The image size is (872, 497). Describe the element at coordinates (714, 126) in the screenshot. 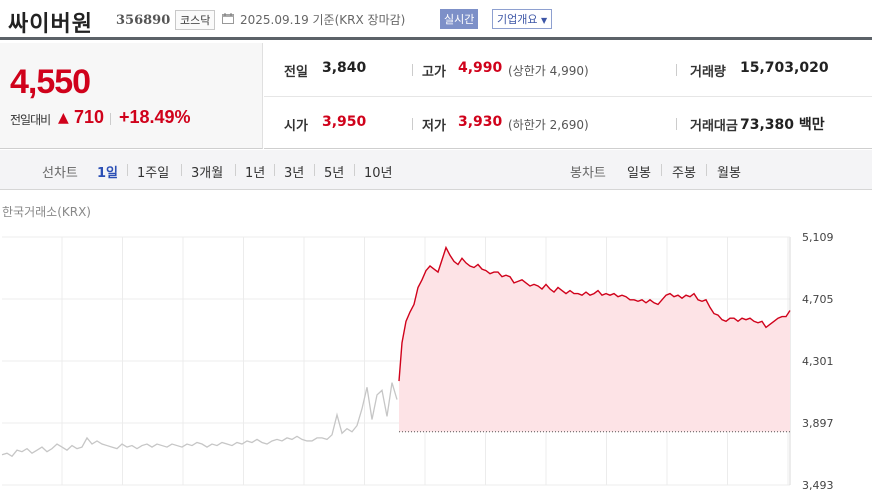

I see `amount-label: 거래대금` at that location.